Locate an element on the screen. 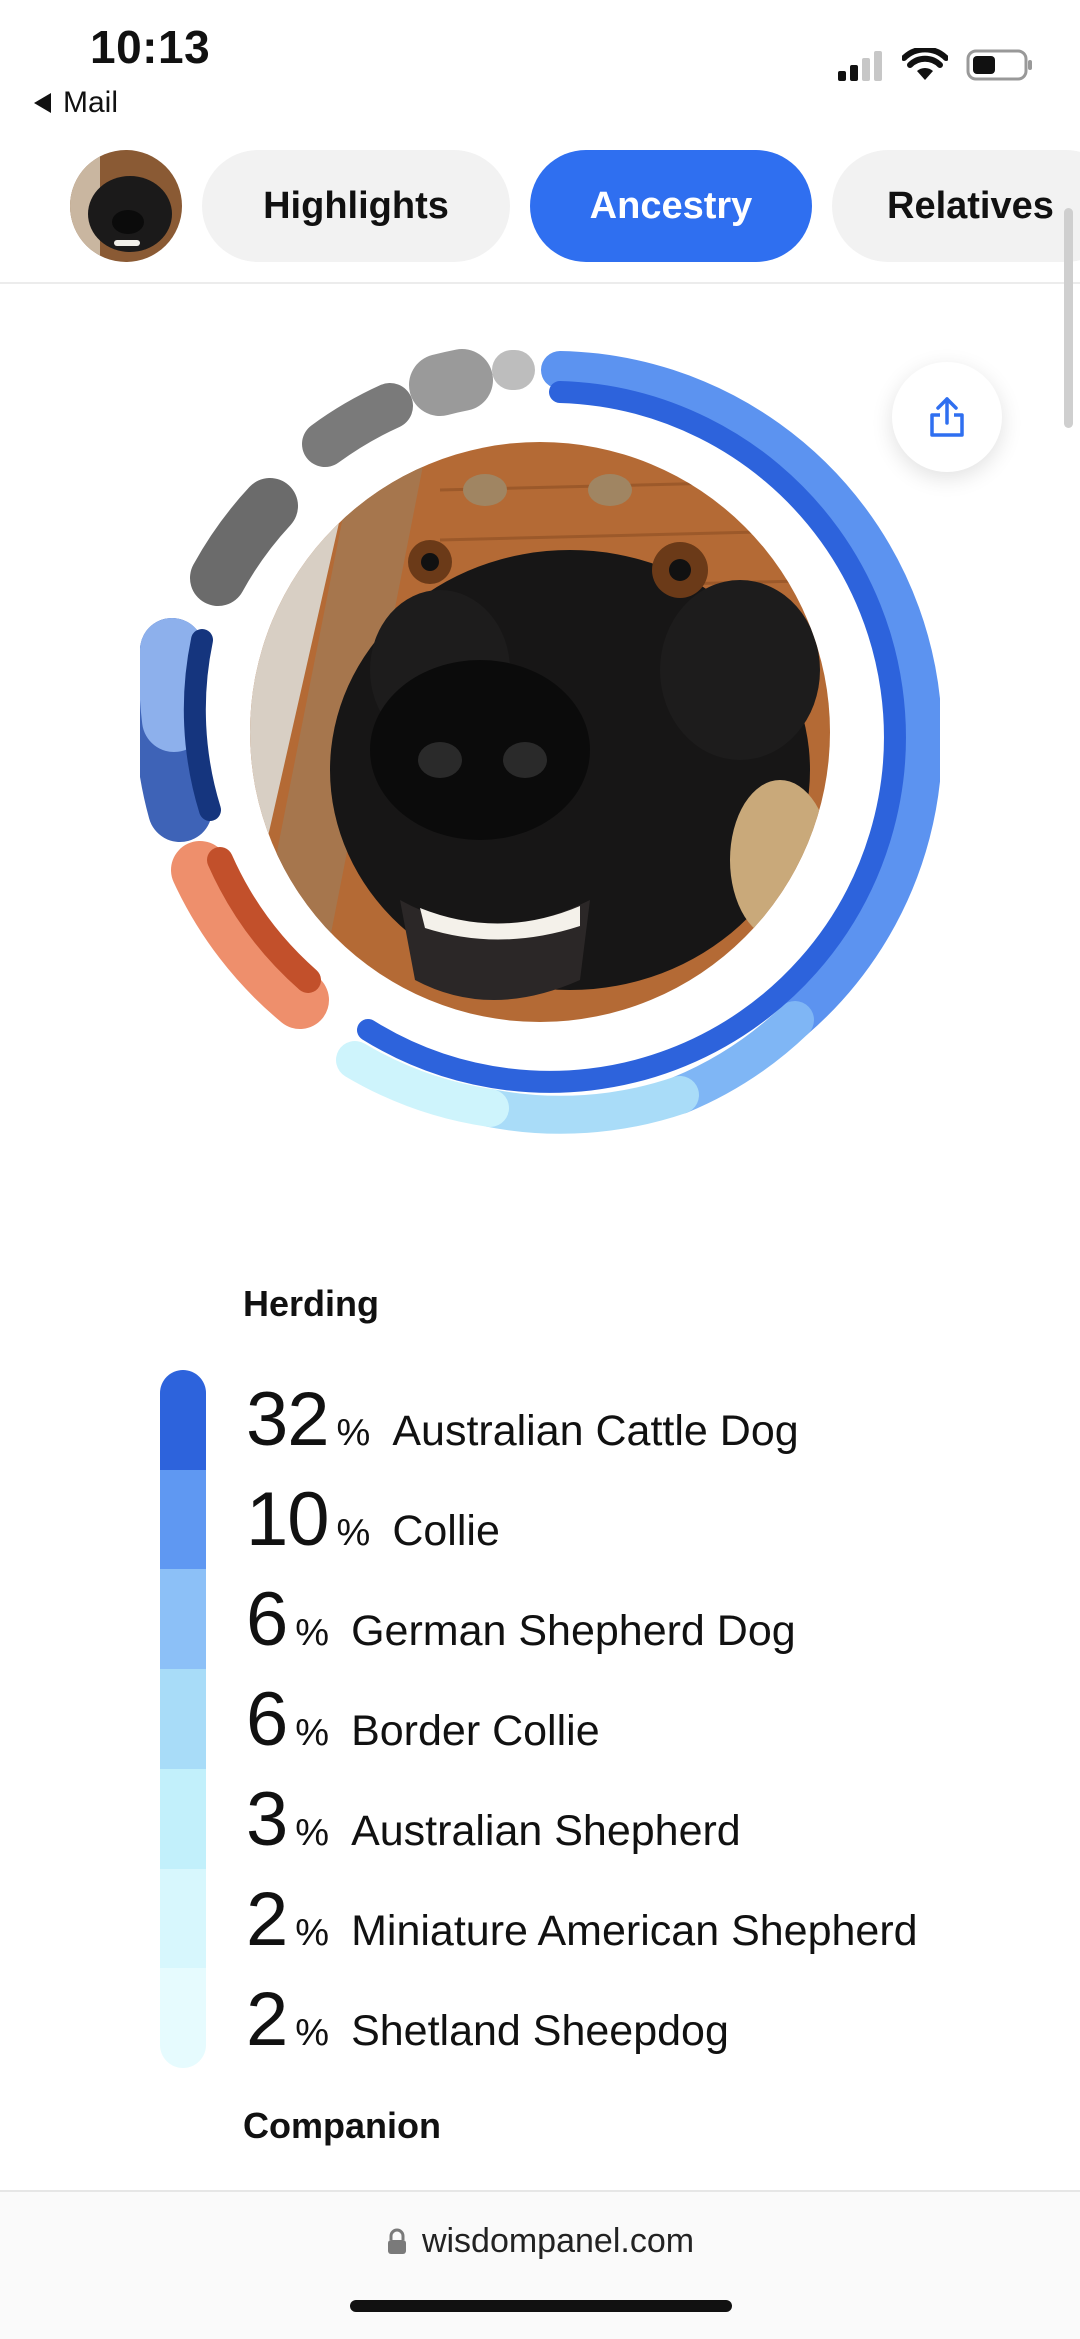  browser-bottom-bar is located at coordinates (540, 2264).